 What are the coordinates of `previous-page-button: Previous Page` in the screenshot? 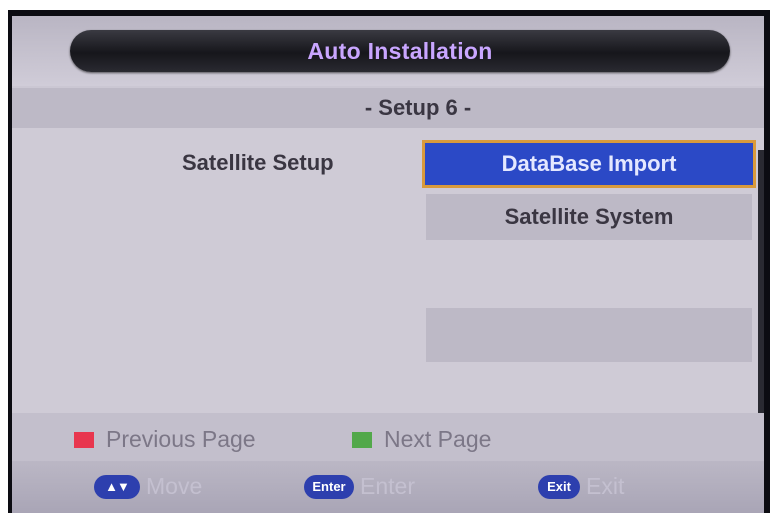 It's located at (165, 439).